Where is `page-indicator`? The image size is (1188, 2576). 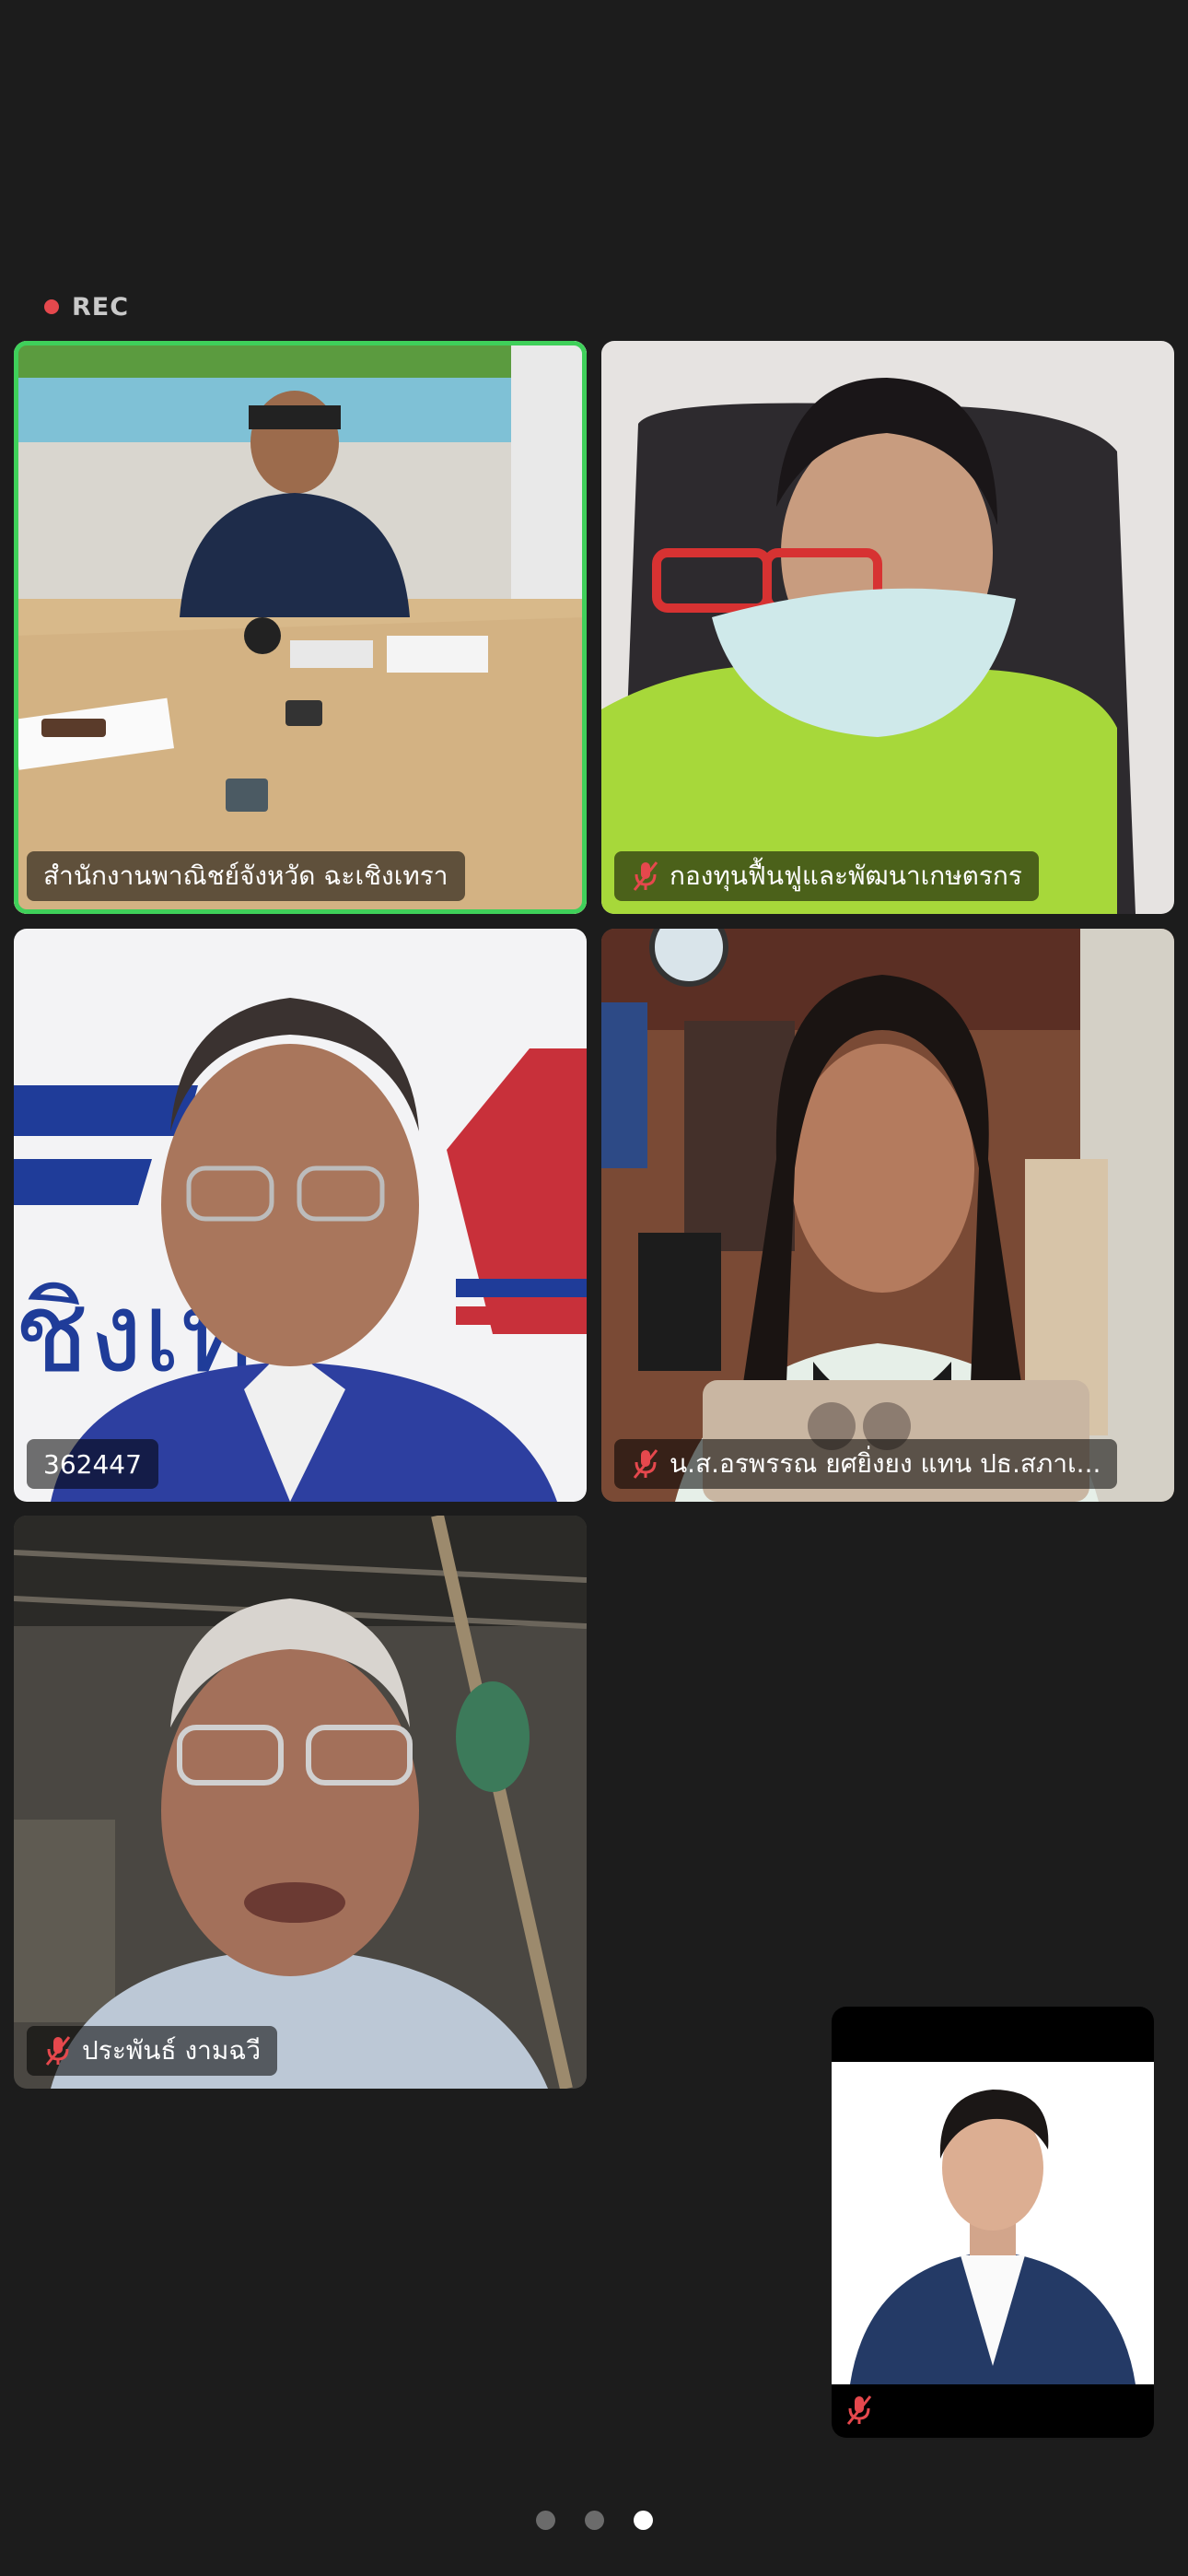
page-indicator is located at coordinates (594, 2520).